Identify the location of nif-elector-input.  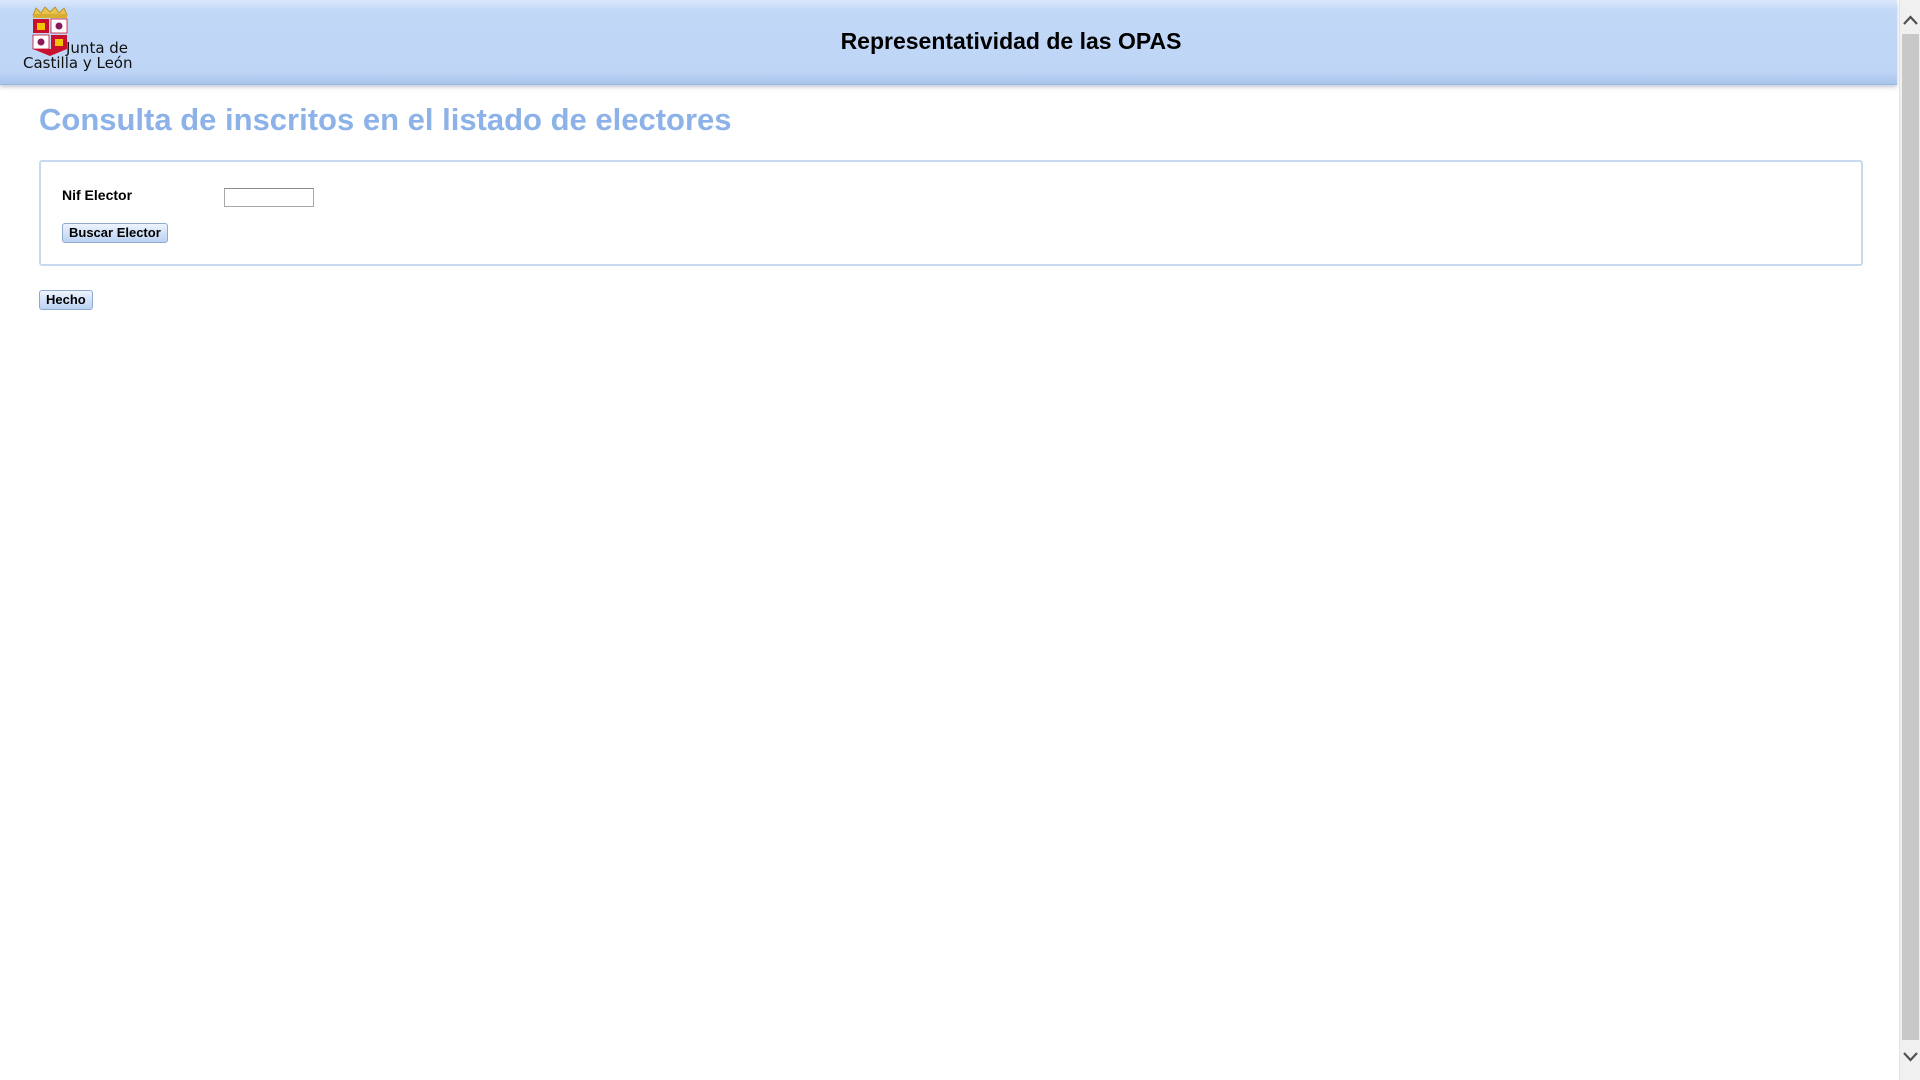
(269, 197).